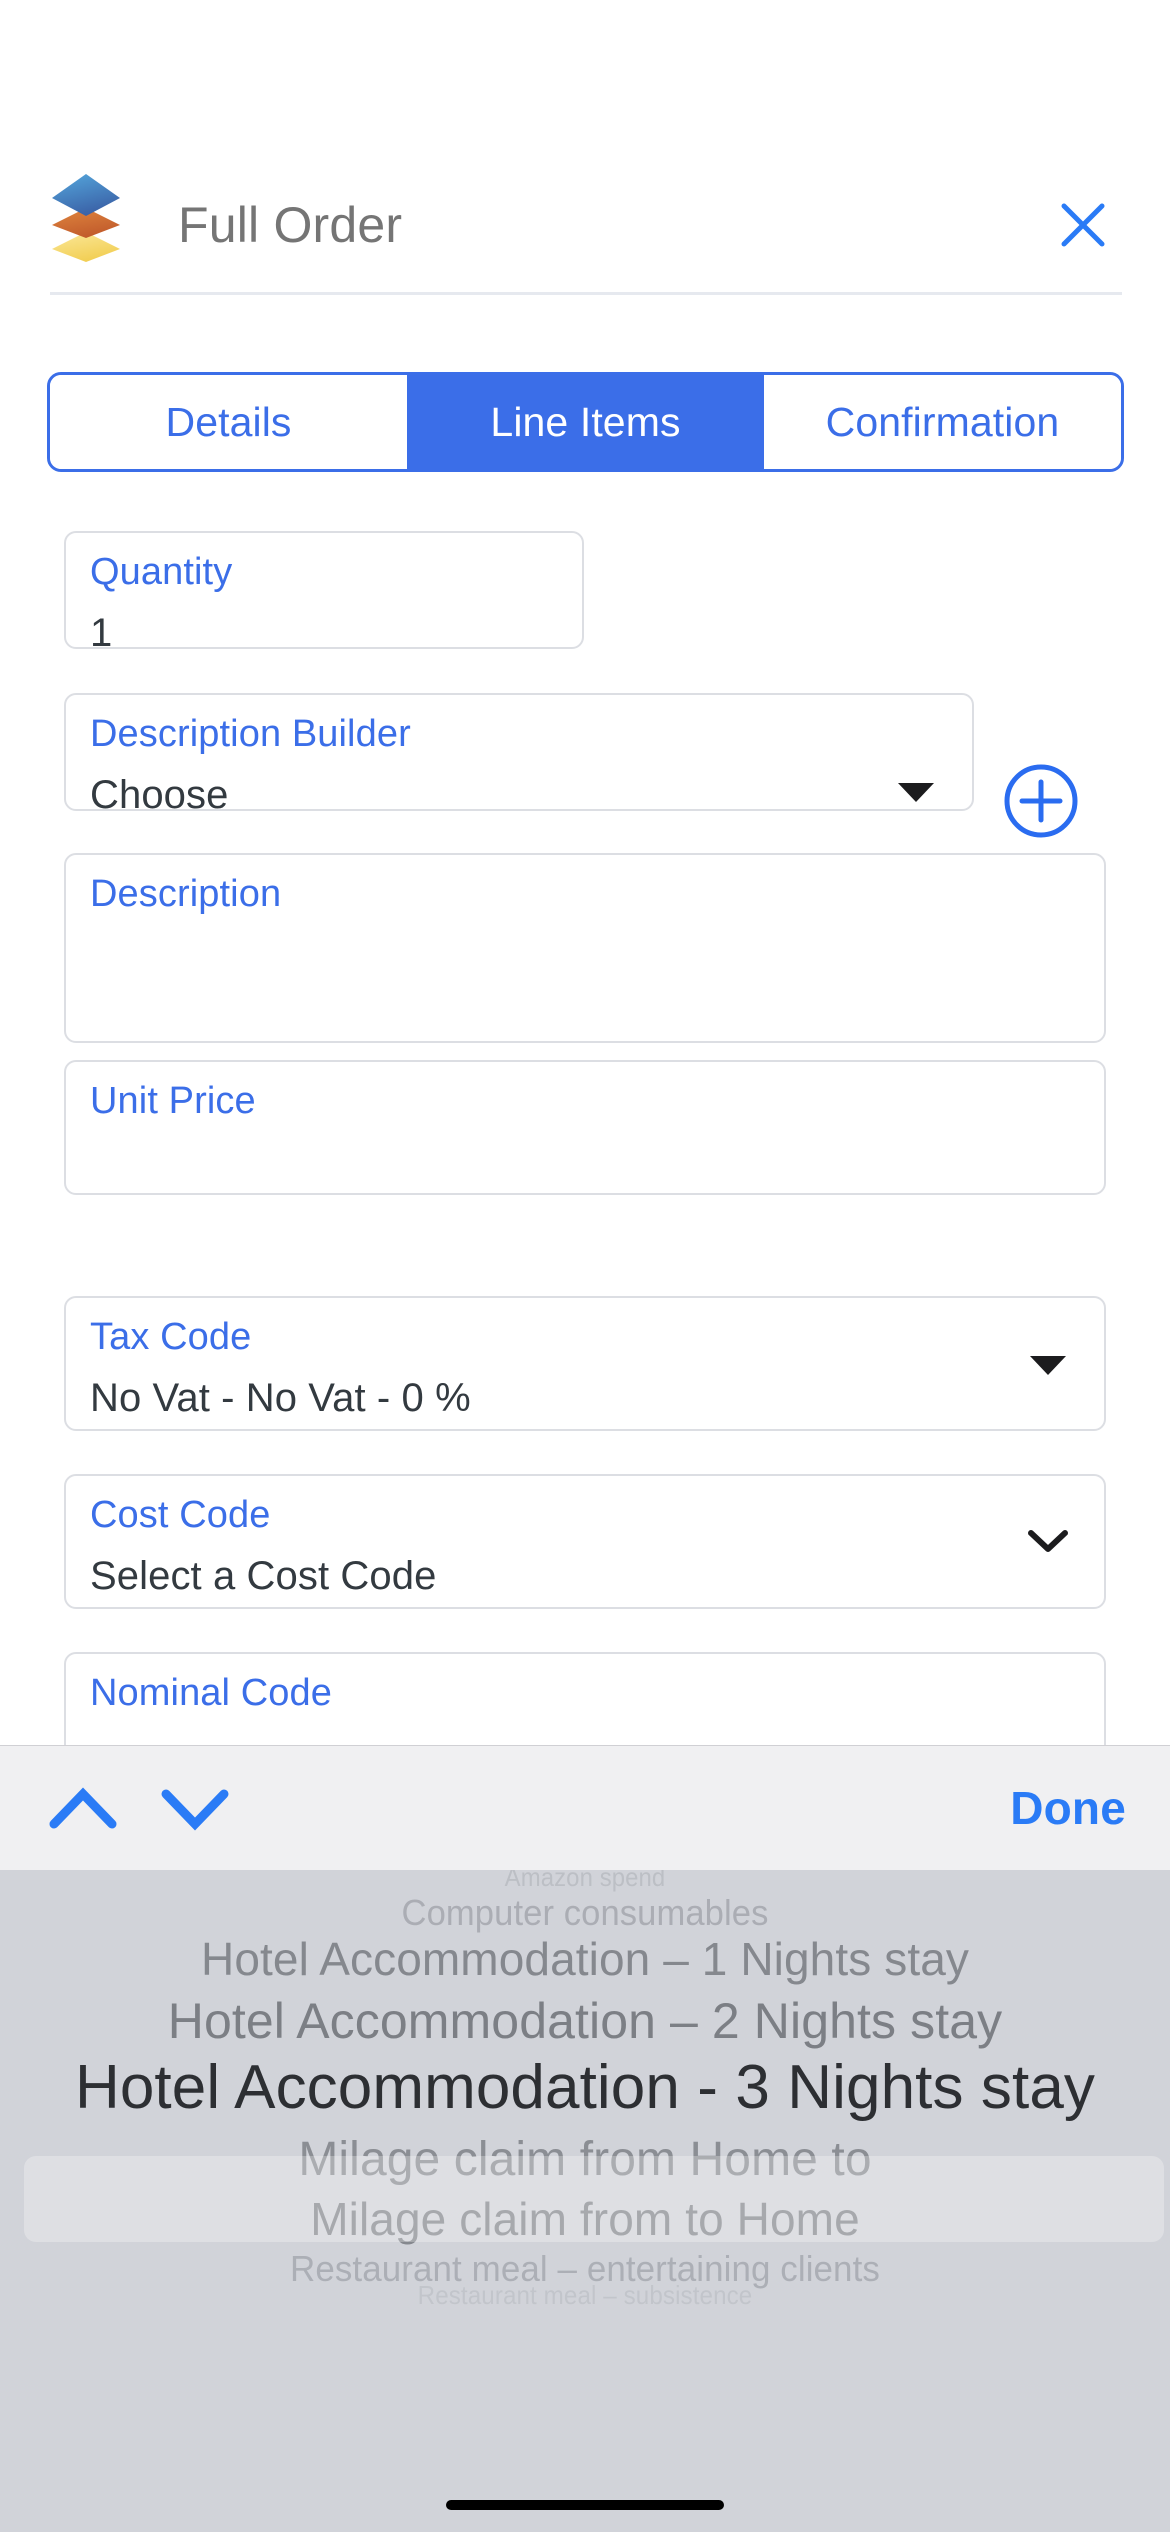 The image size is (1170, 2532). What do you see at coordinates (585, 1127) in the screenshot?
I see `unit-price-field: Unit Price` at bounding box center [585, 1127].